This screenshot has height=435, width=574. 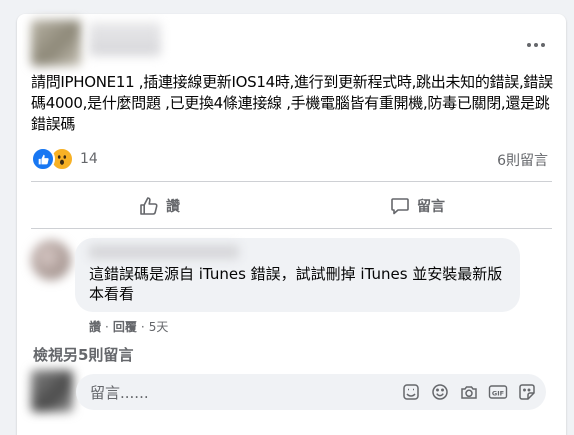 What do you see at coordinates (235, 393) in the screenshot?
I see `comment-input` at bounding box center [235, 393].